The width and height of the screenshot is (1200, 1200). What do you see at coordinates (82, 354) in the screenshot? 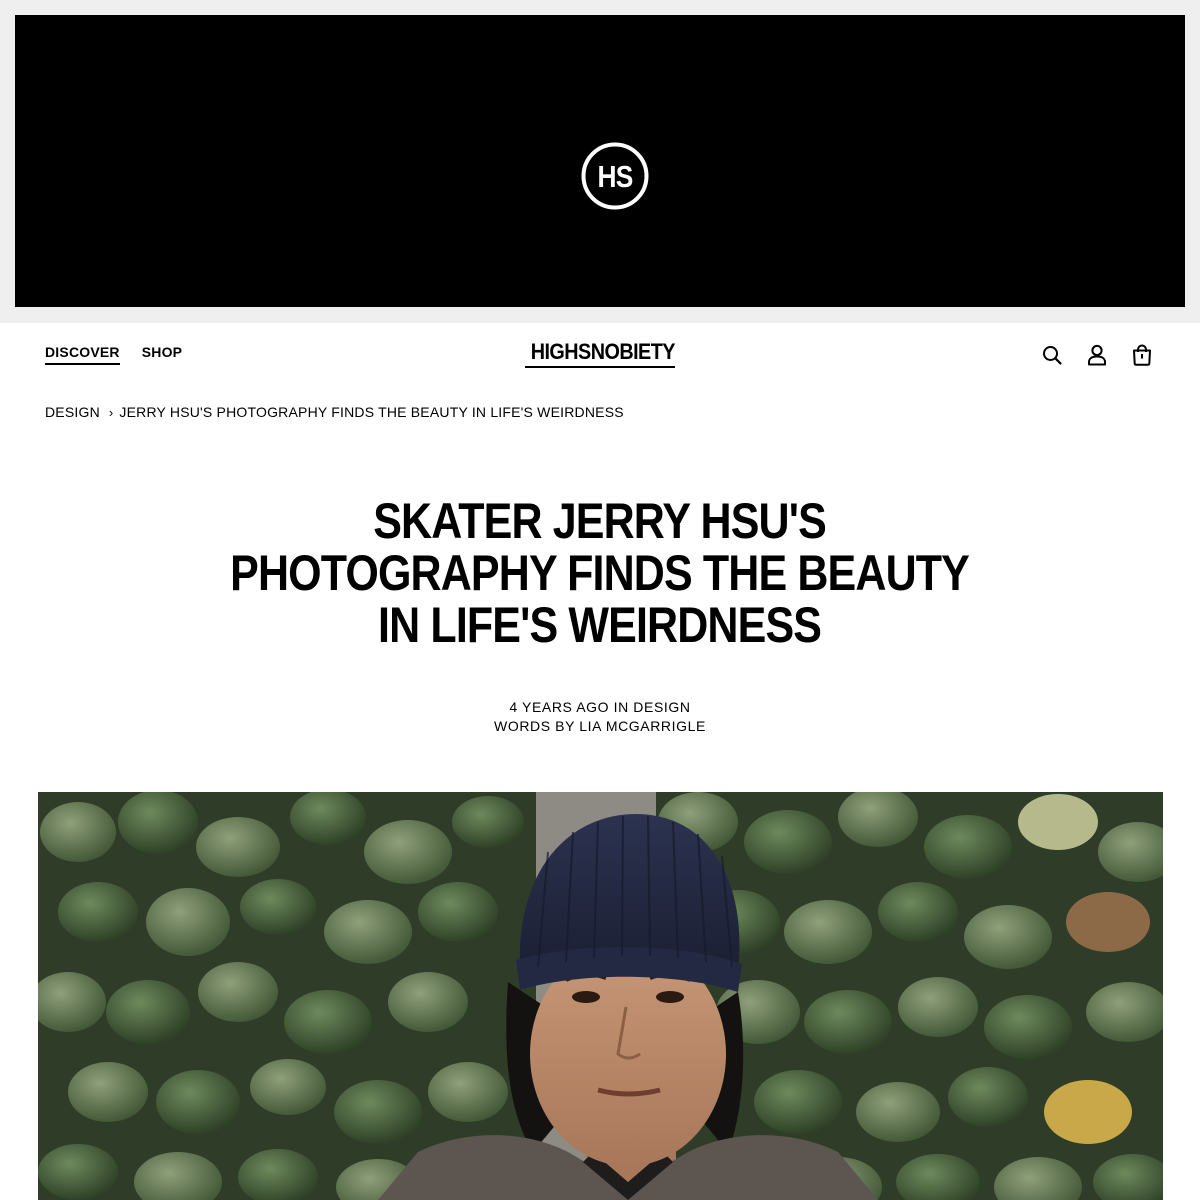
I see `nav-item-discover: DISCOVER` at bounding box center [82, 354].